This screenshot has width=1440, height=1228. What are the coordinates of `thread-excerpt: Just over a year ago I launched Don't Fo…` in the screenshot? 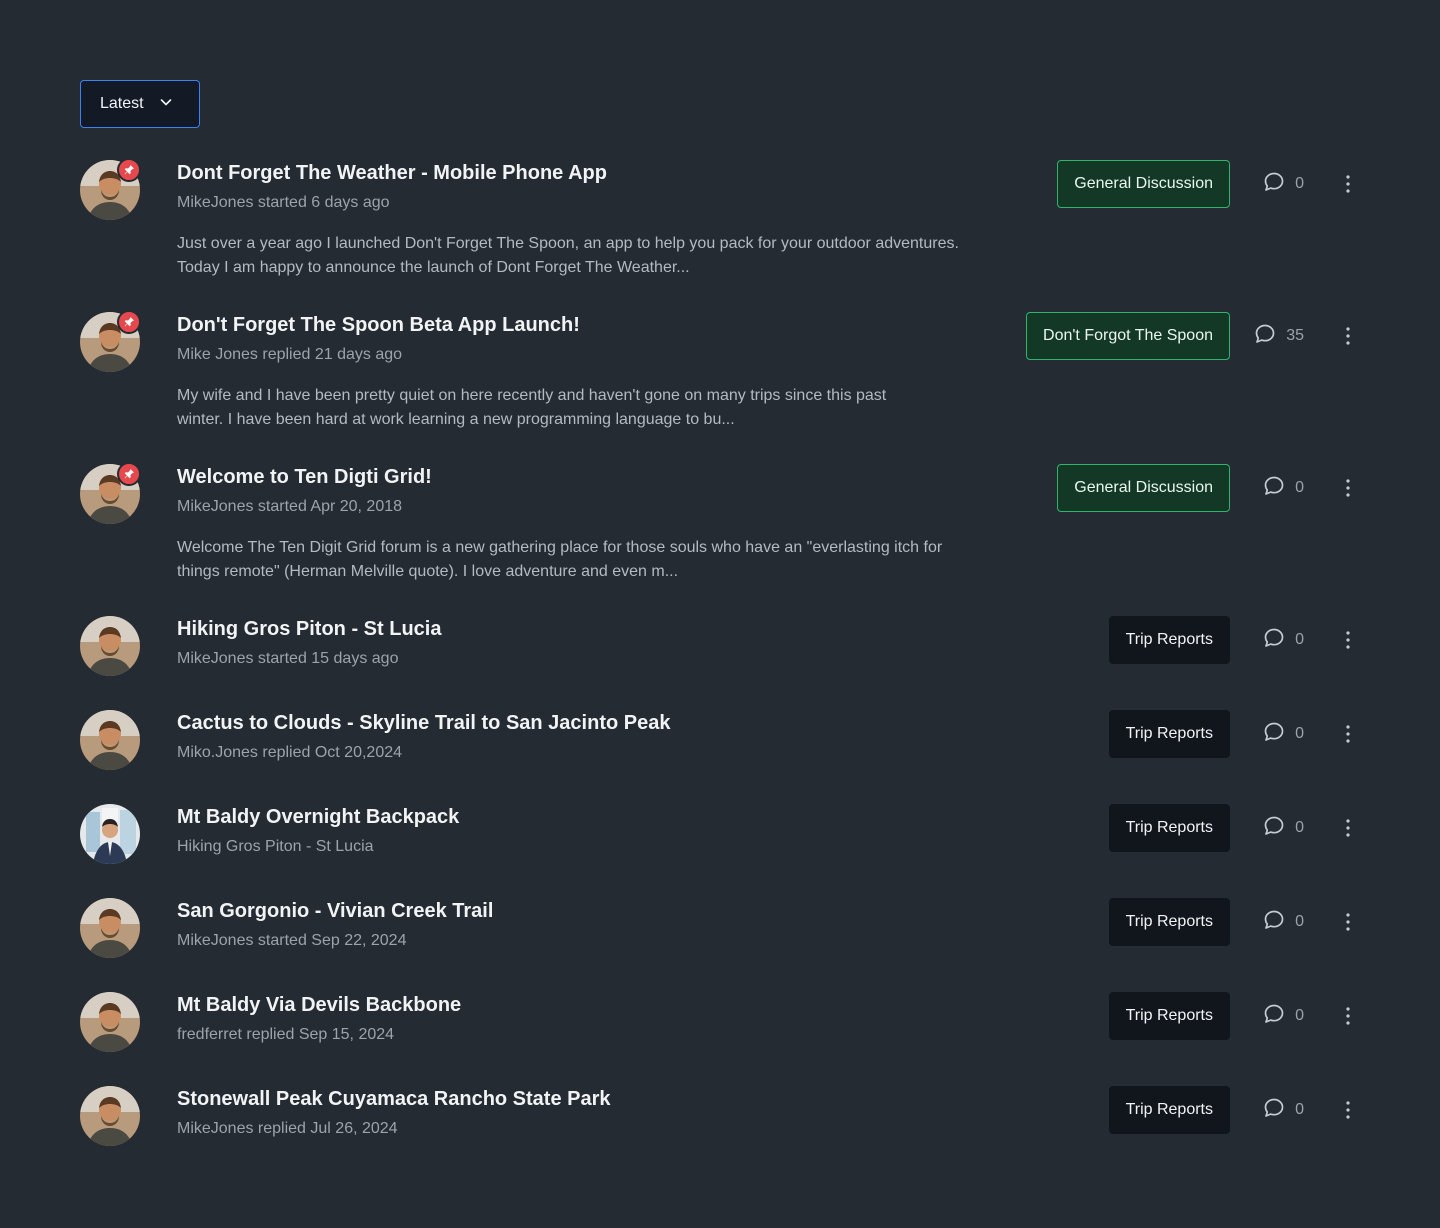 It's located at (607, 256).